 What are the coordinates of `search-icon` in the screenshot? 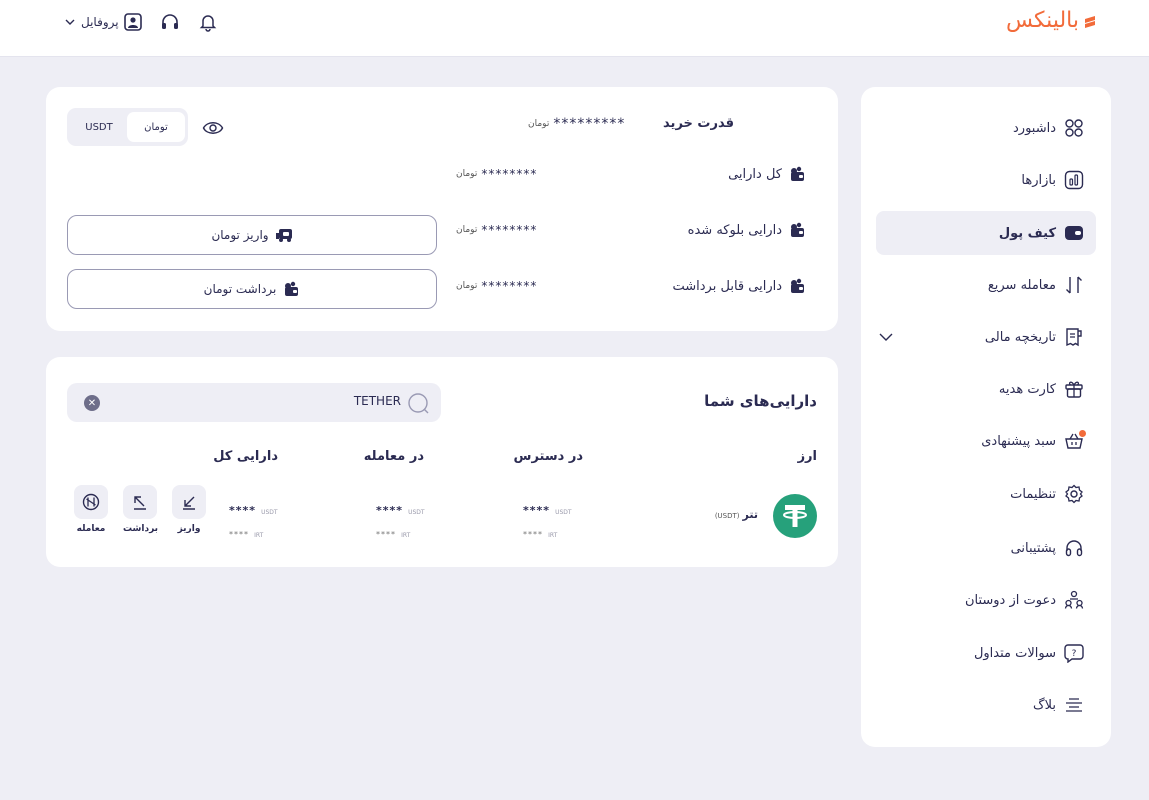 It's located at (418, 403).